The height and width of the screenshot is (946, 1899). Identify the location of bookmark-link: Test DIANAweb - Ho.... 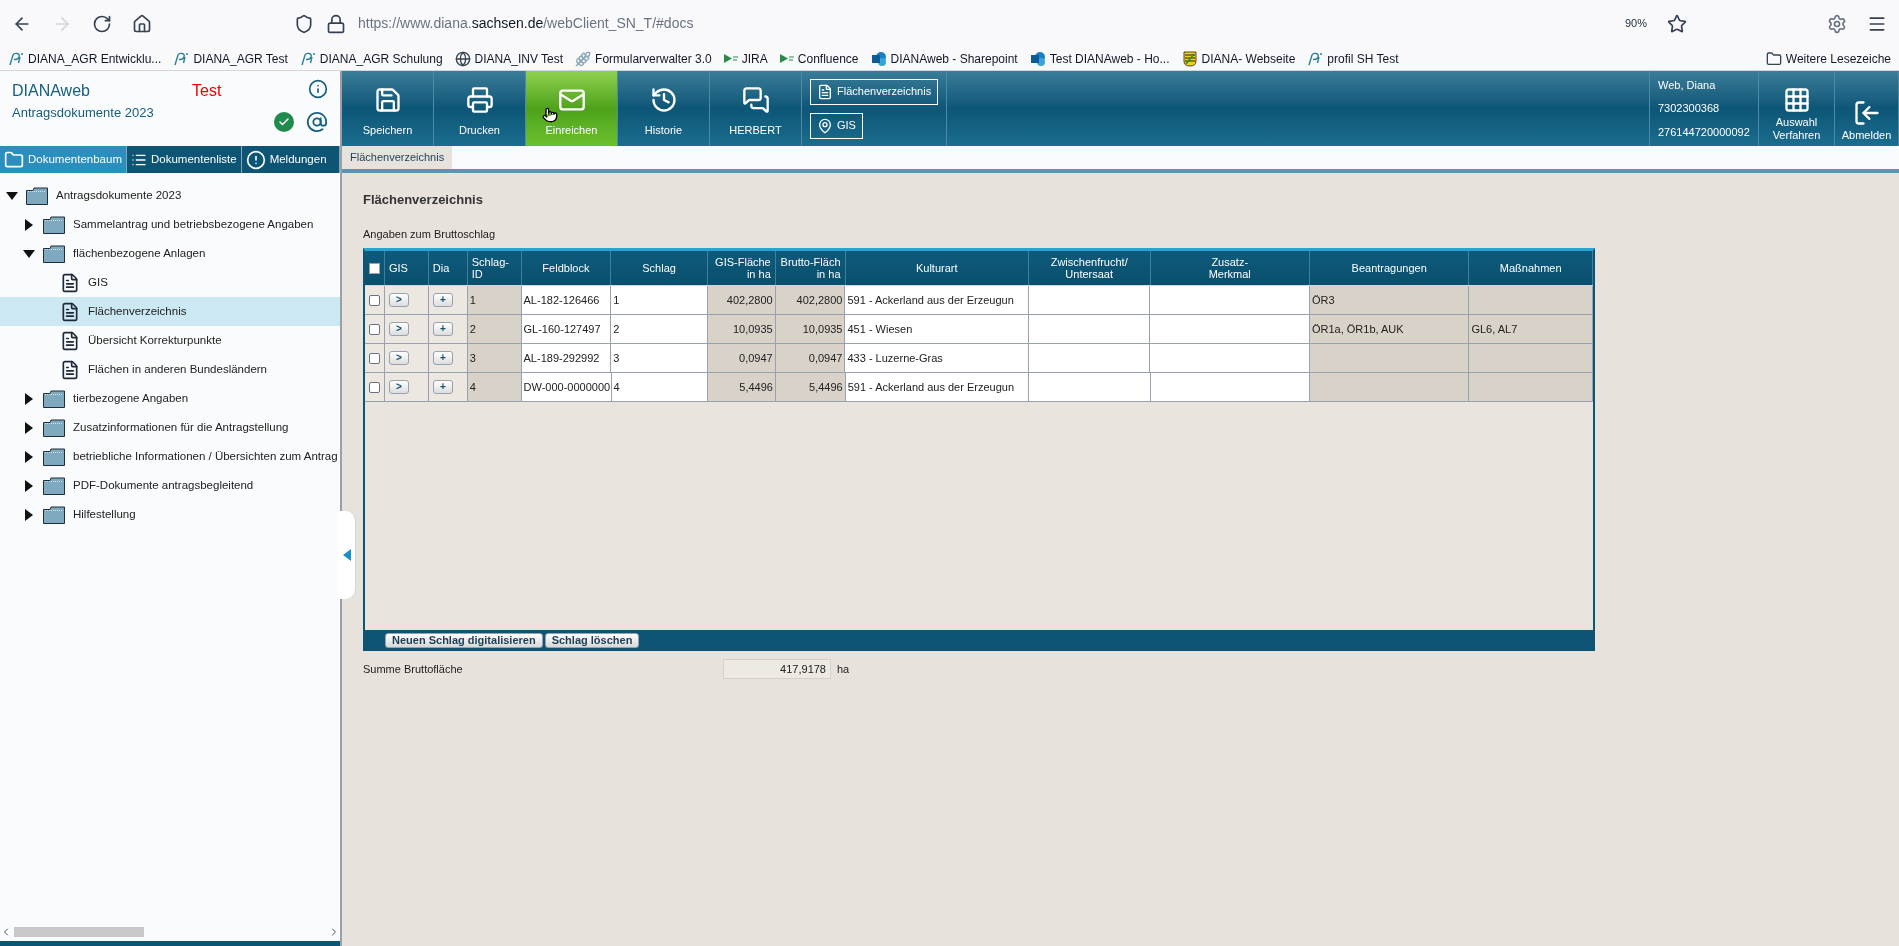
(1109, 58).